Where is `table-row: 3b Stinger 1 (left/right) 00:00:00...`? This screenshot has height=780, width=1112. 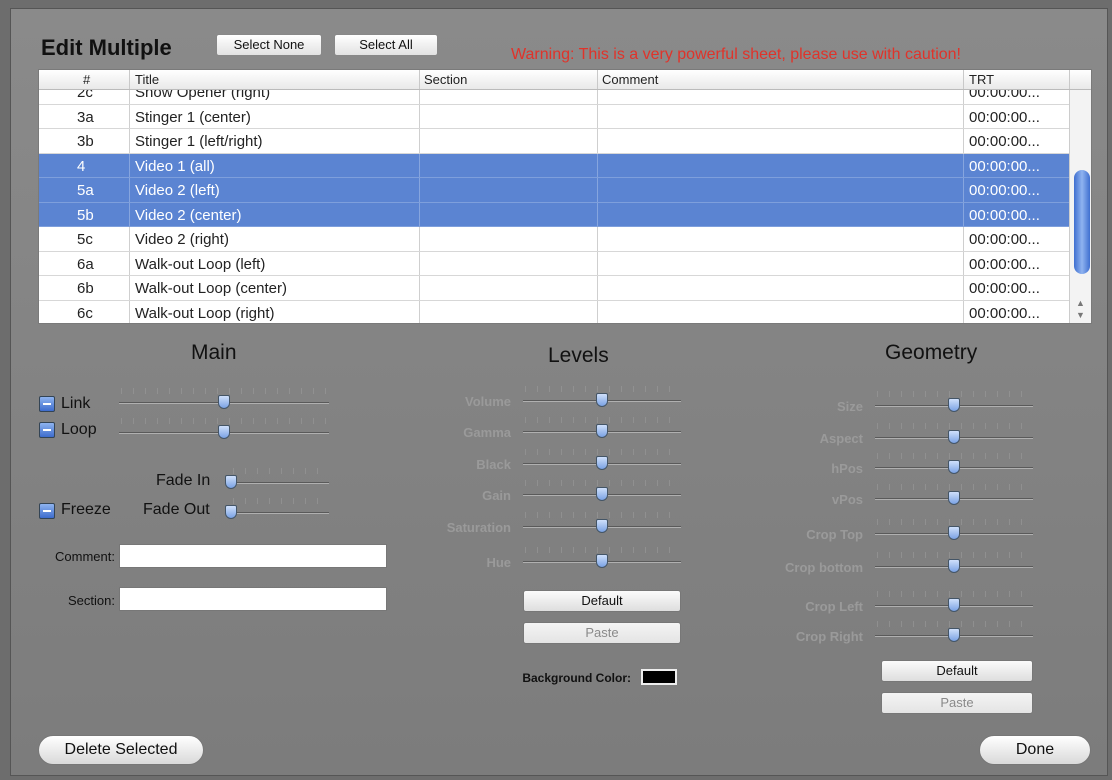
table-row: 3b Stinger 1 (left/right) 00:00:00... is located at coordinates (554, 141).